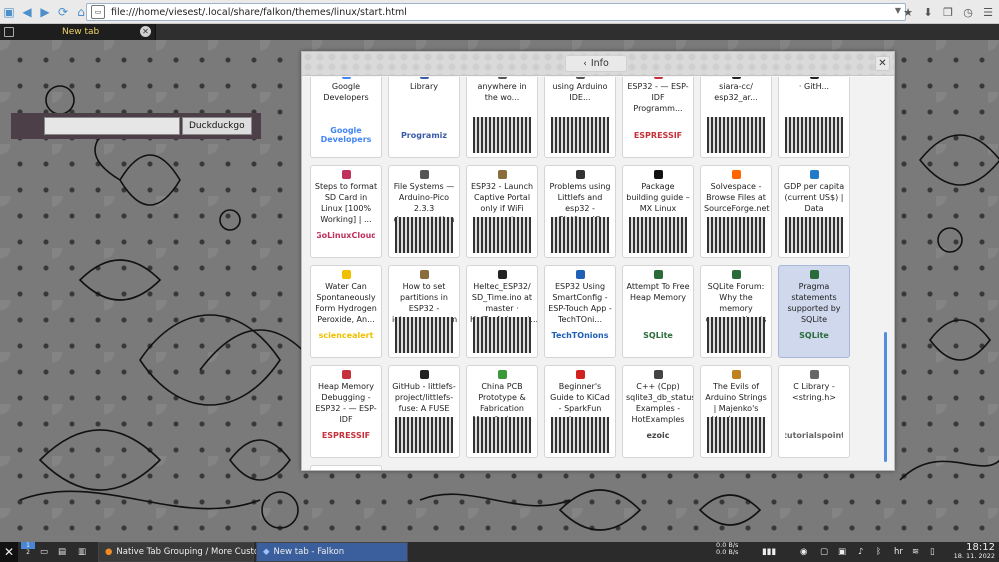 The width and height of the screenshot is (999, 562). I want to click on bookmark-icon: ★, so click(908, 12).